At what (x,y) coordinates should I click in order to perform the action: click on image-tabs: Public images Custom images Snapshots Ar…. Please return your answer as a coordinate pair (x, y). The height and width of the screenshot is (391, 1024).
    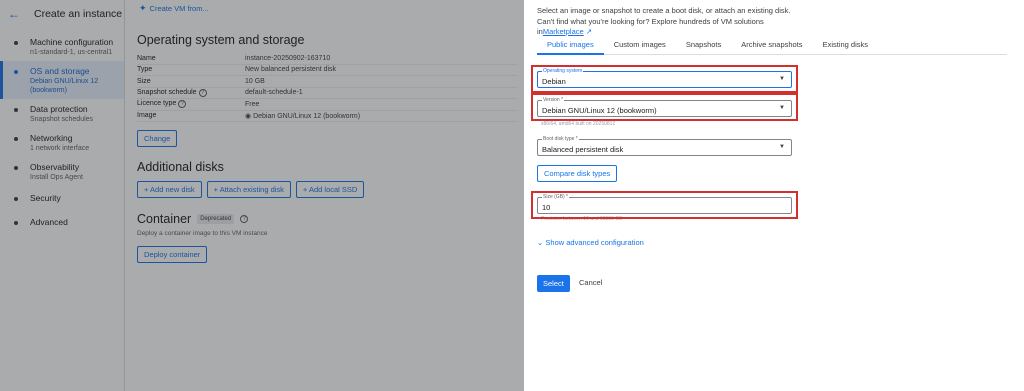
    Looking at the image, I should click on (772, 46).